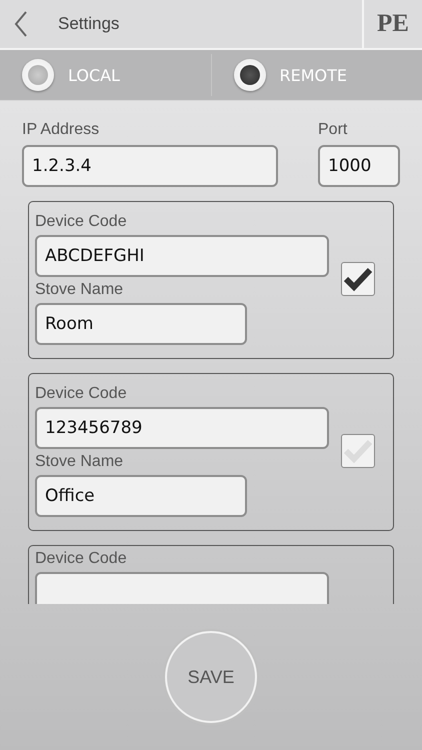 The height and width of the screenshot is (750, 422). Describe the element at coordinates (150, 166) in the screenshot. I see `input-field: 1.2.3.4` at that location.